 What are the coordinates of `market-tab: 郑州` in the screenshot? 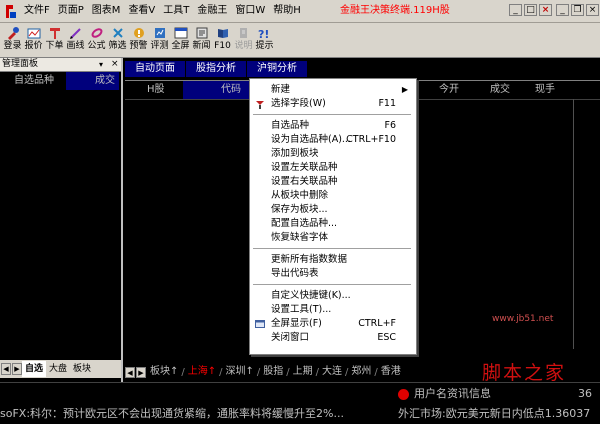 It's located at (361, 372).